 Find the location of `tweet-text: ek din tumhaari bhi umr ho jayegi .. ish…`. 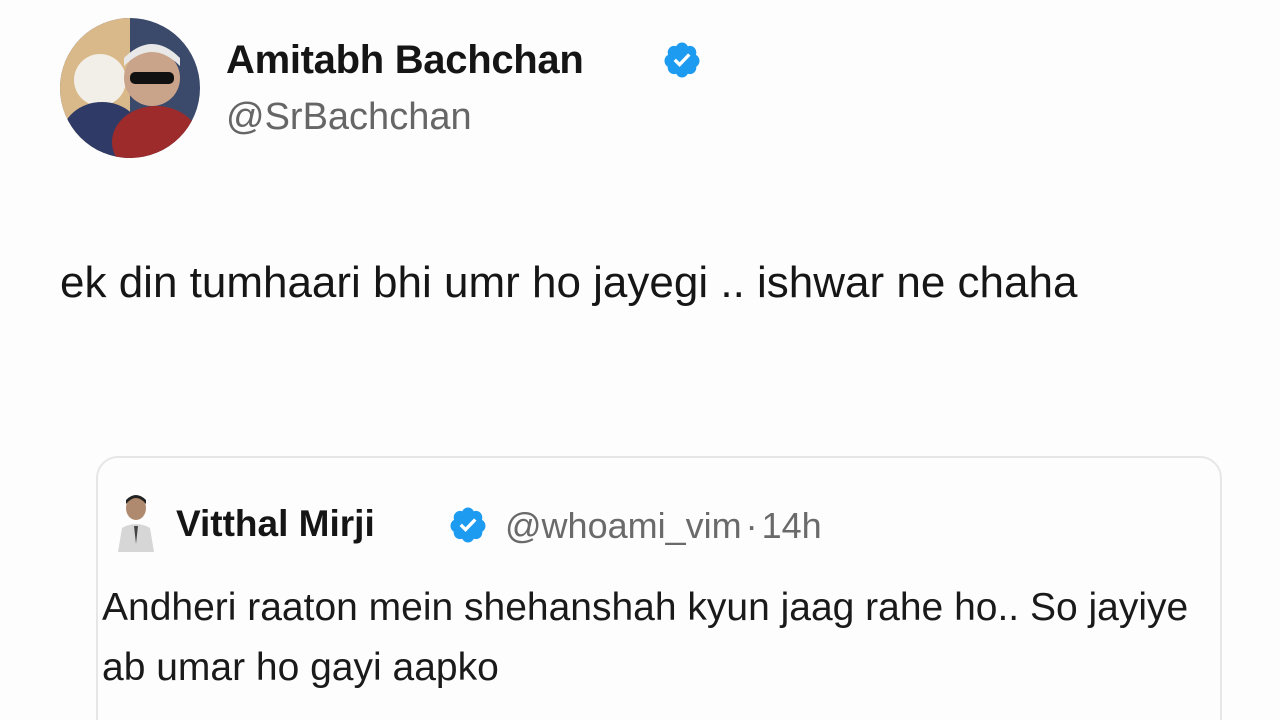

tweet-text: ek din tumhaari bhi umr ho jayegi .. ish… is located at coordinates (569, 282).